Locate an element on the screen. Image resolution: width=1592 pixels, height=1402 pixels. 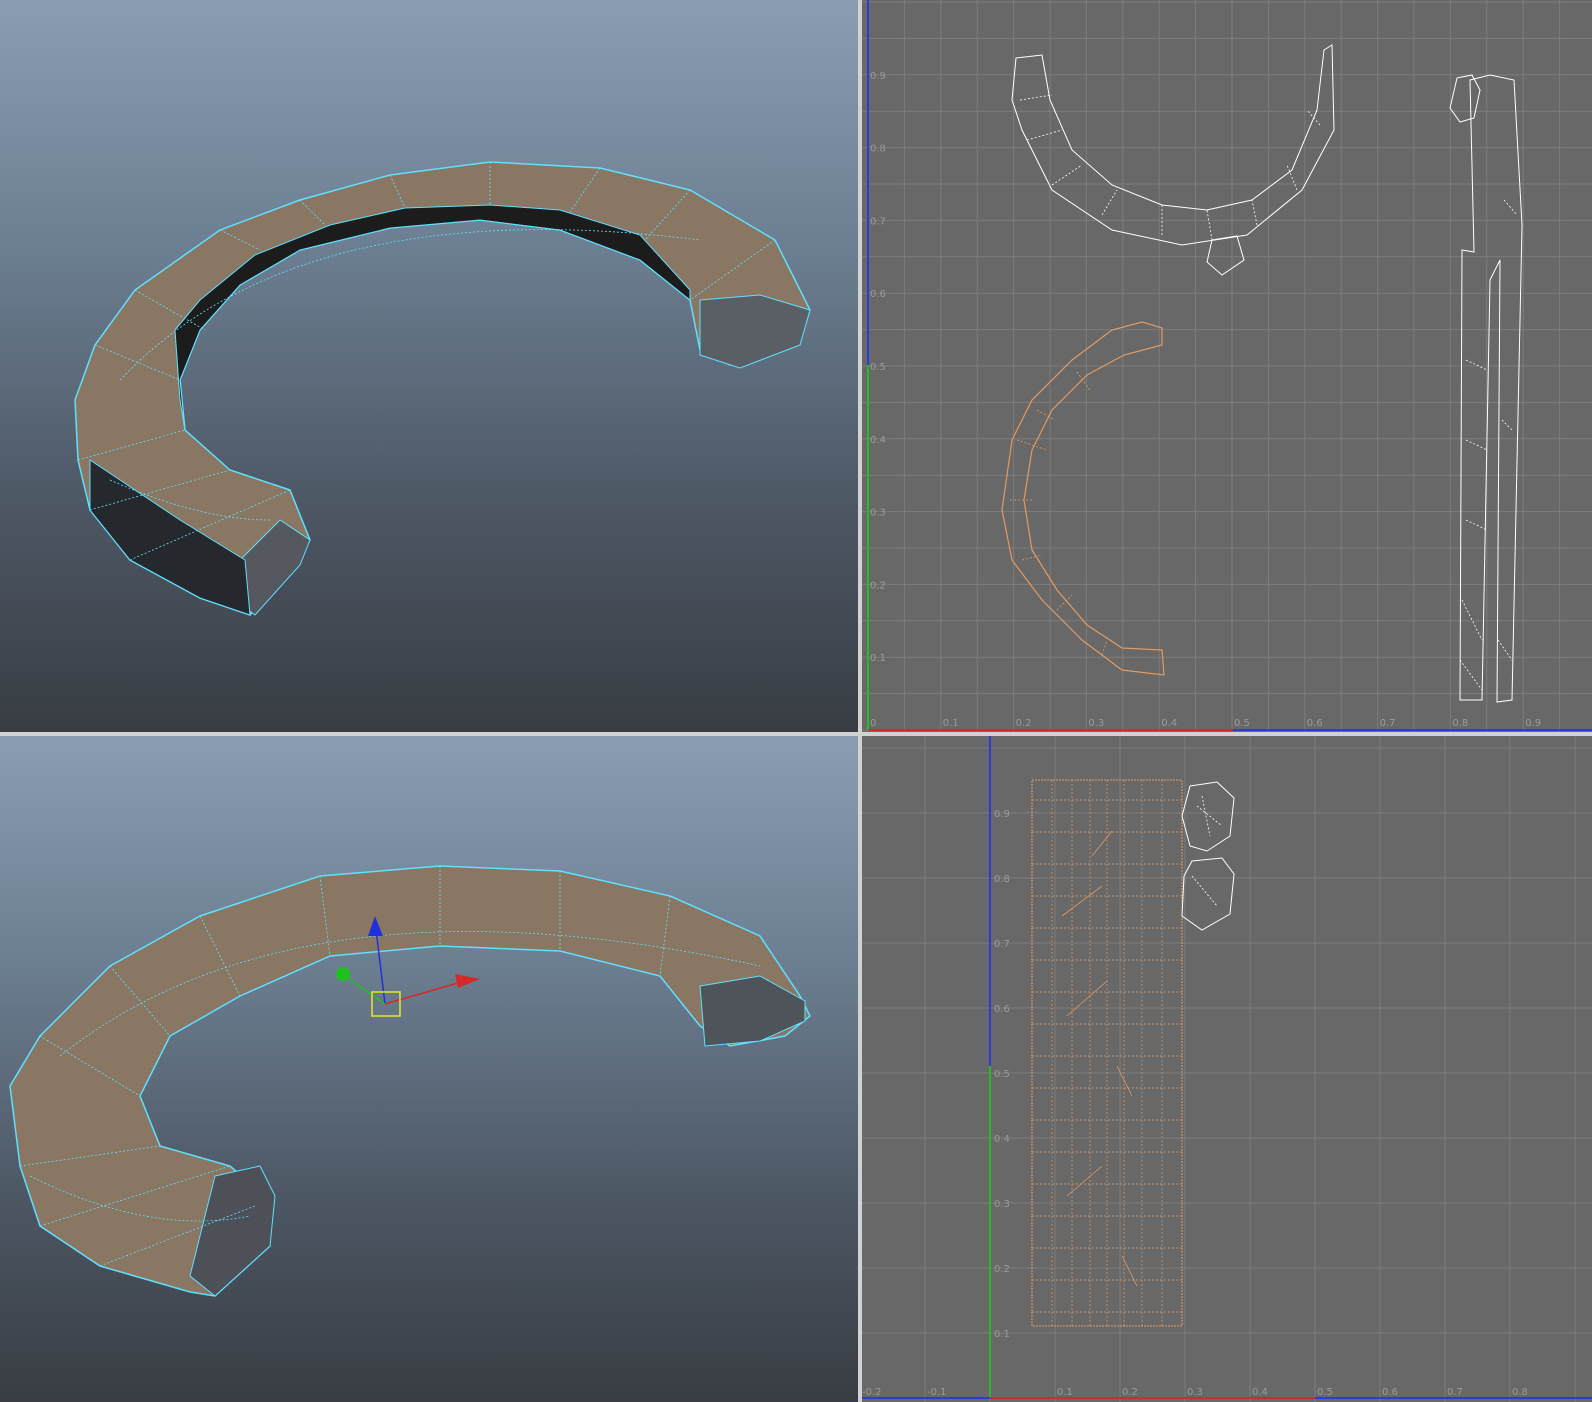
uv-shell-cap-a is located at coordinates (1208, 816).